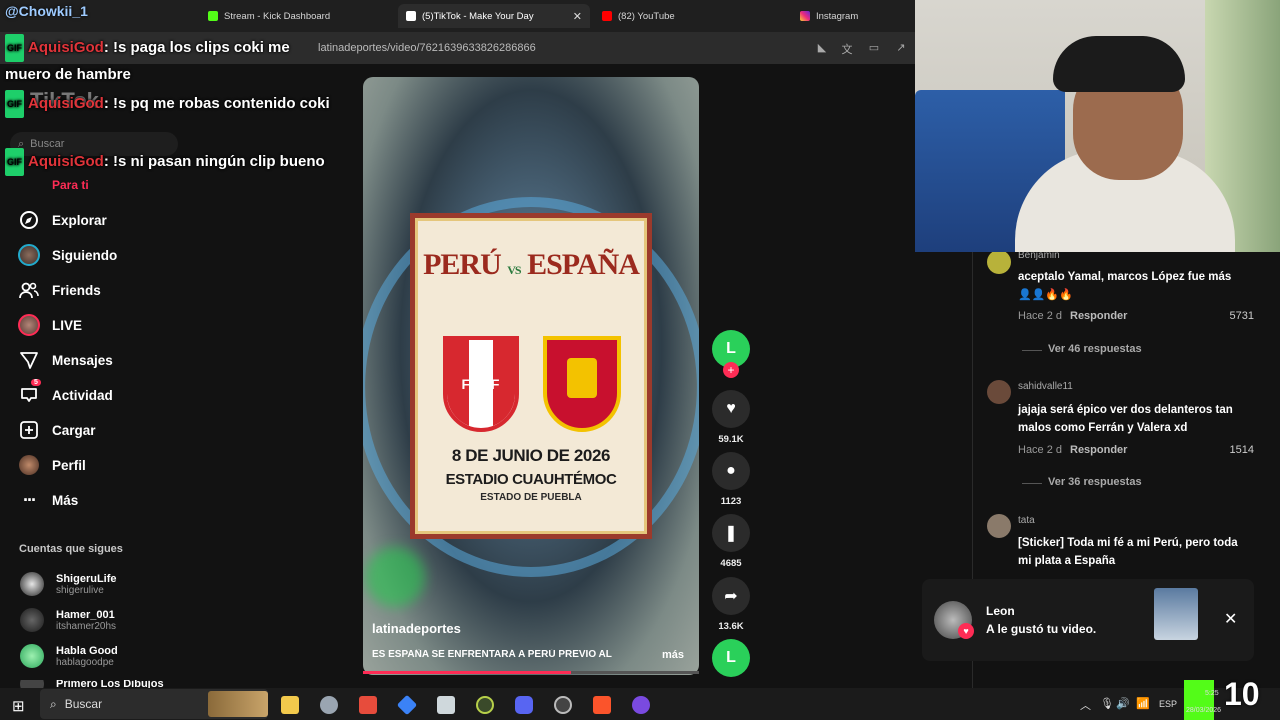  What do you see at coordinates (1095, 482) in the screenshot?
I see `view-replies-button: Ver 36 respuestas` at bounding box center [1095, 482].